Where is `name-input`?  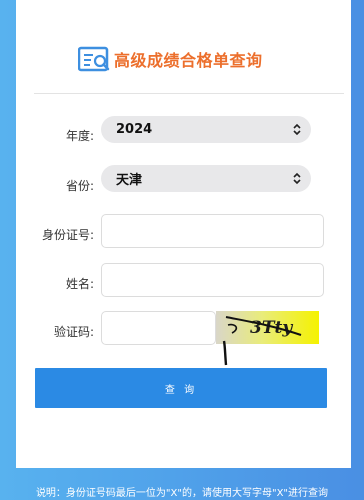 name-input is located at coordinates (212, 280).